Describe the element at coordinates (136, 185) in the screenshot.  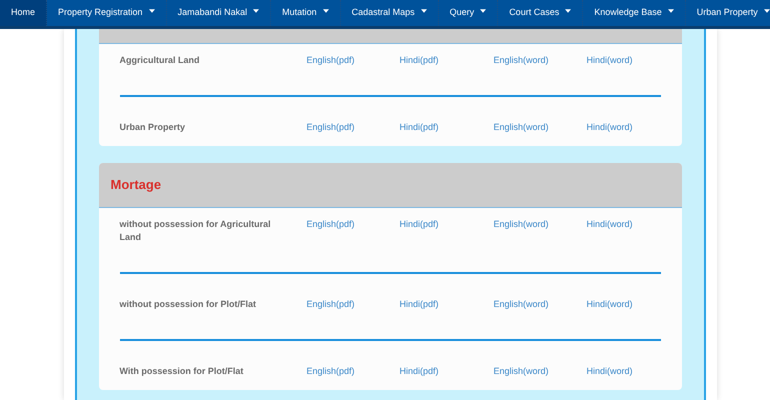
I see `section-title: Mortage` at that location.